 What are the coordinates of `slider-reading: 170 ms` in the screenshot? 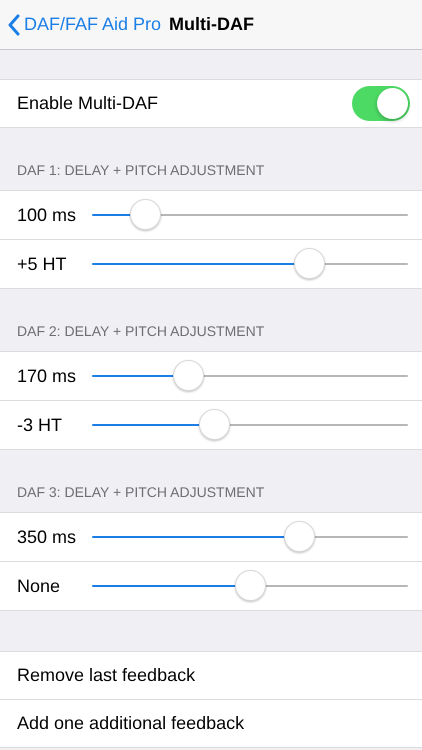 It's located at (47, 376).